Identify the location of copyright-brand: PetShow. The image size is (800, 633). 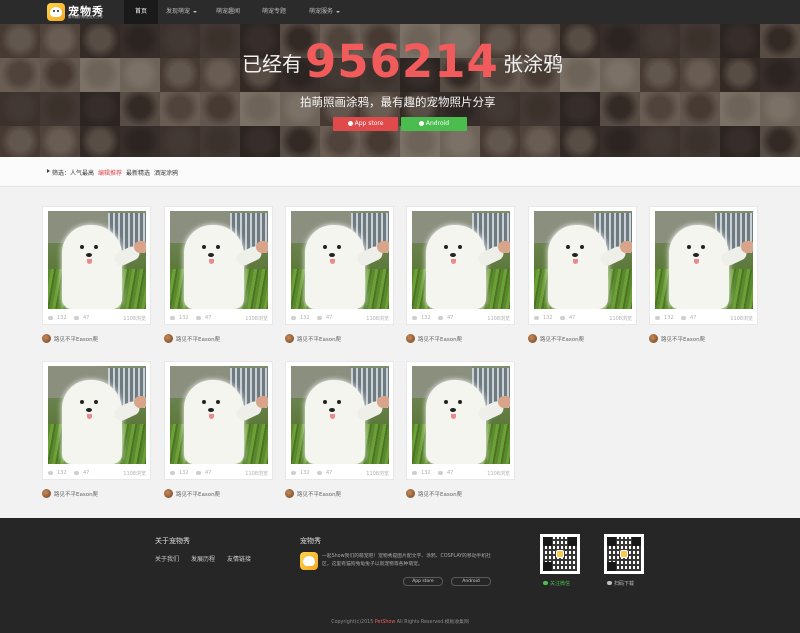
(385, 622).